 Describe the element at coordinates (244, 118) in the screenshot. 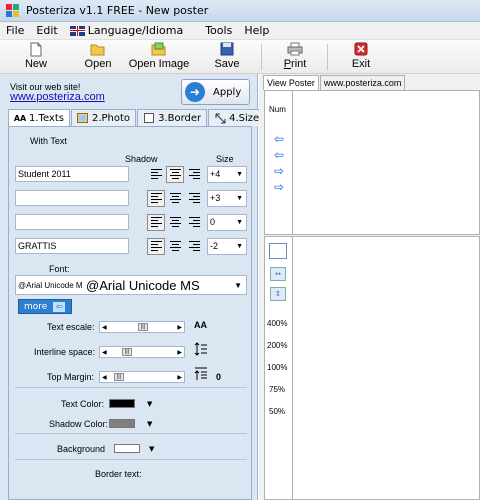

I see `tab-size-label: 4.Size` at that location.